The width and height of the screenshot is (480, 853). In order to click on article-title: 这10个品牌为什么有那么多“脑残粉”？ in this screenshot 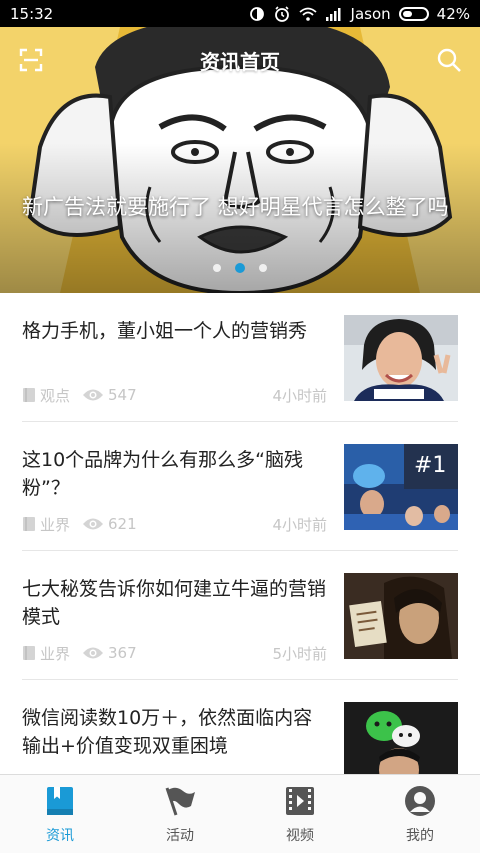, I will do `click(163, 474)`.